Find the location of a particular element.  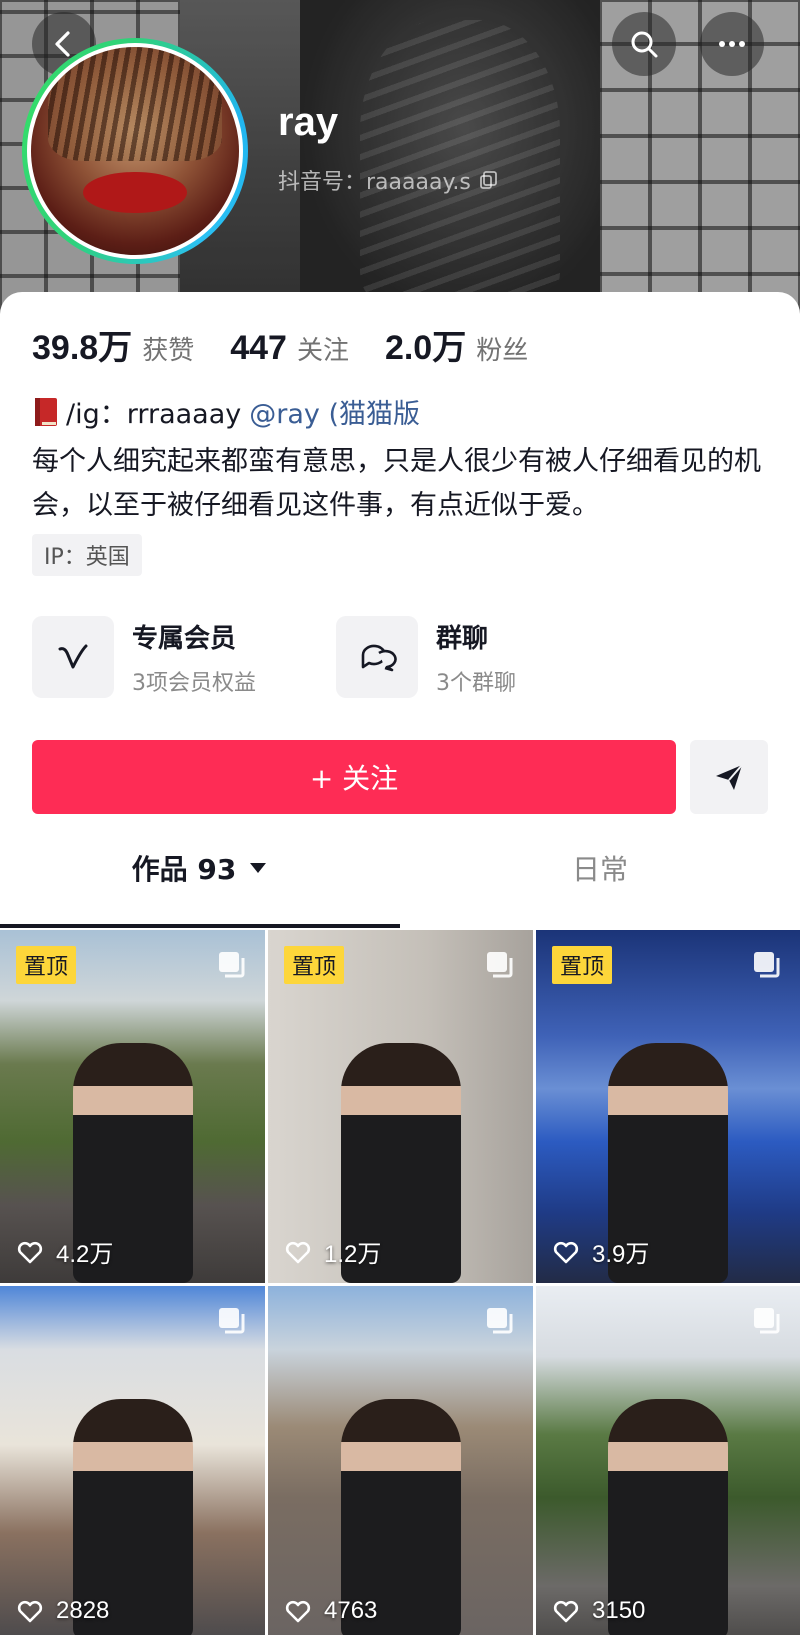

like-count: 4.2万 is located at coordinates (64, 1251).